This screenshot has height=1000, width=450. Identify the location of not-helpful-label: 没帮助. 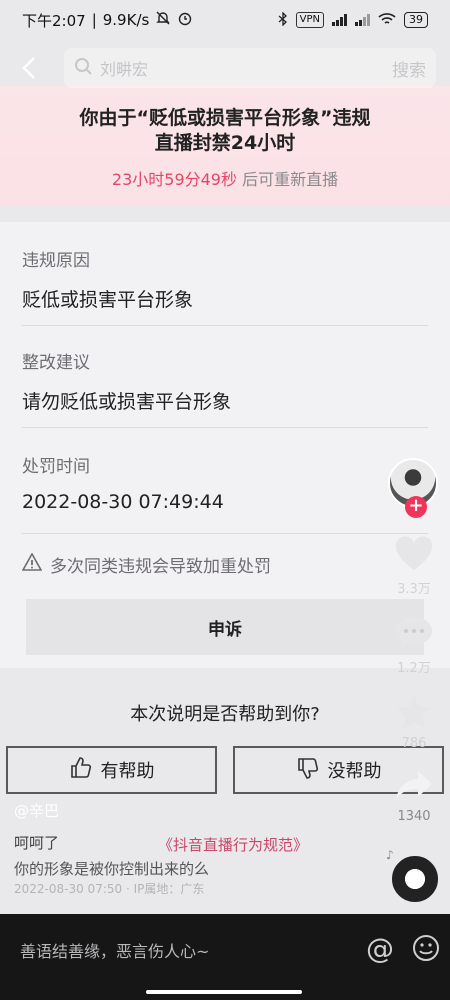
(354, 771).